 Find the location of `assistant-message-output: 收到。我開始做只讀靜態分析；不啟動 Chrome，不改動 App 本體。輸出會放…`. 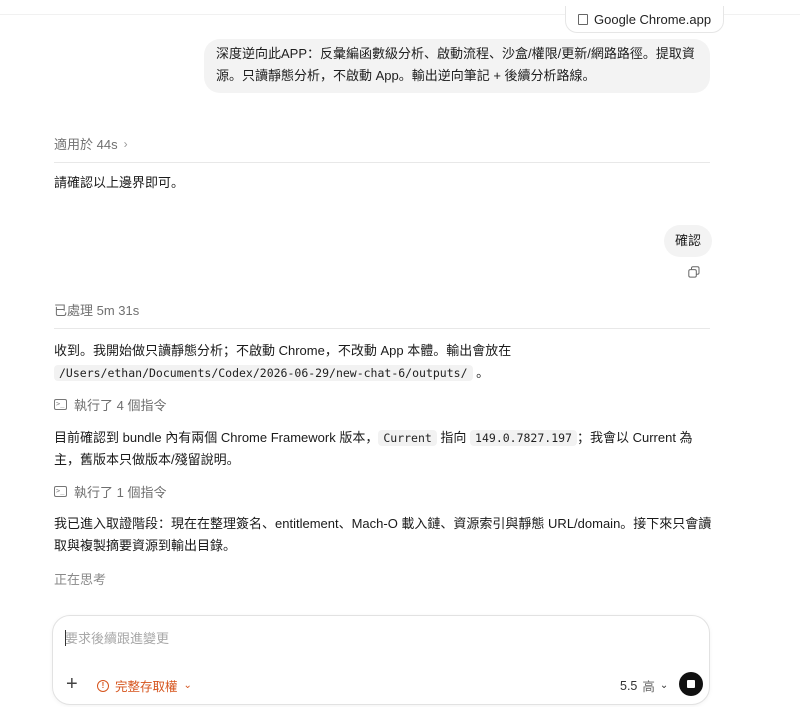

assistant-message-output: 收到。我開始做只讀靜態分析；不啟動 Chrome，不改動 App 本體。輸出會放… is located at coordinates (384, 362).